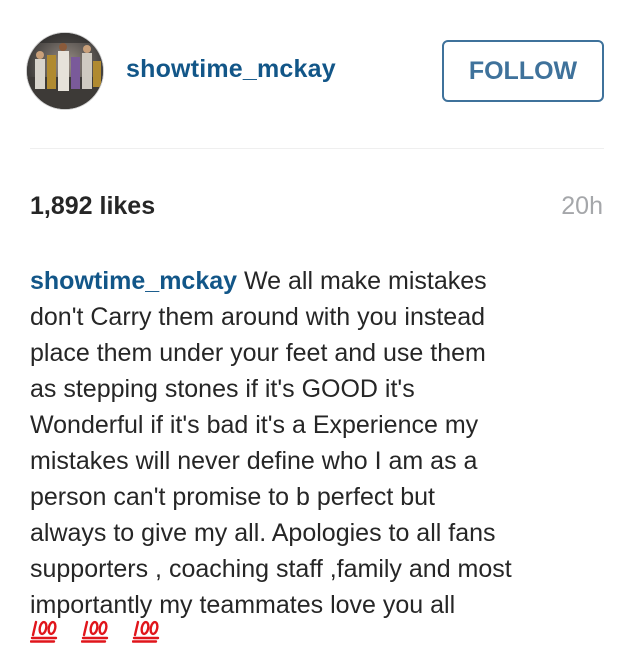 The height and width of the screenshot is (670, 630). I want to click on avatar, so click(65, 71).